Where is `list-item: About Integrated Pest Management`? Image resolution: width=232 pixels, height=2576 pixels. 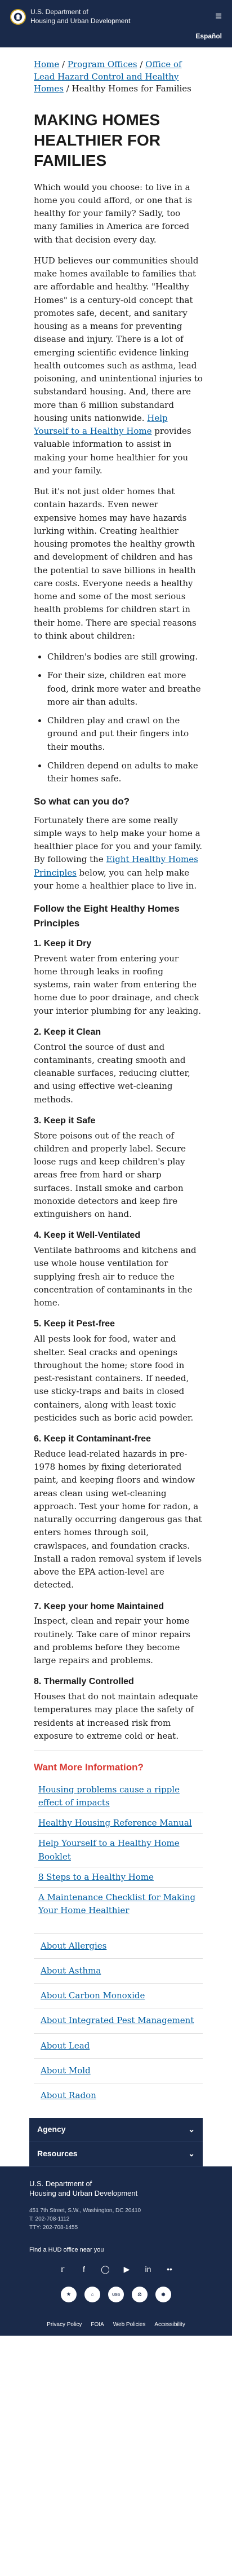
list-item: About Integrated Pest Management is located at coordinates (118, 2020).